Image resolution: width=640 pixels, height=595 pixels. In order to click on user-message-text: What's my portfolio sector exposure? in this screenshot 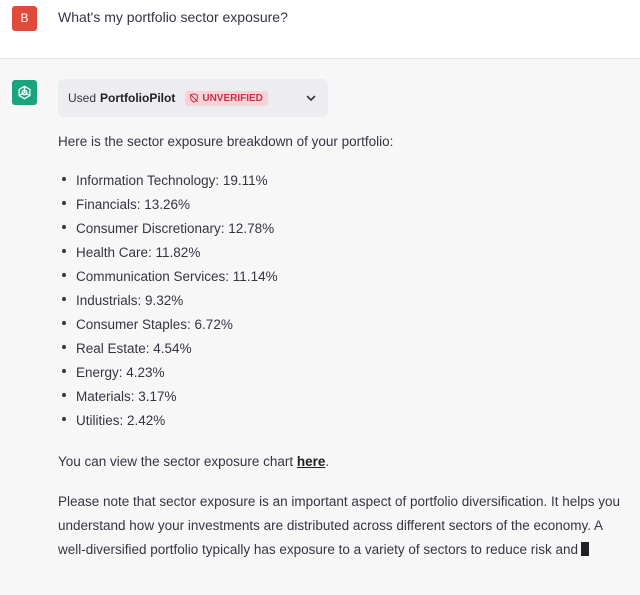, I will do `click(173, 17)`.